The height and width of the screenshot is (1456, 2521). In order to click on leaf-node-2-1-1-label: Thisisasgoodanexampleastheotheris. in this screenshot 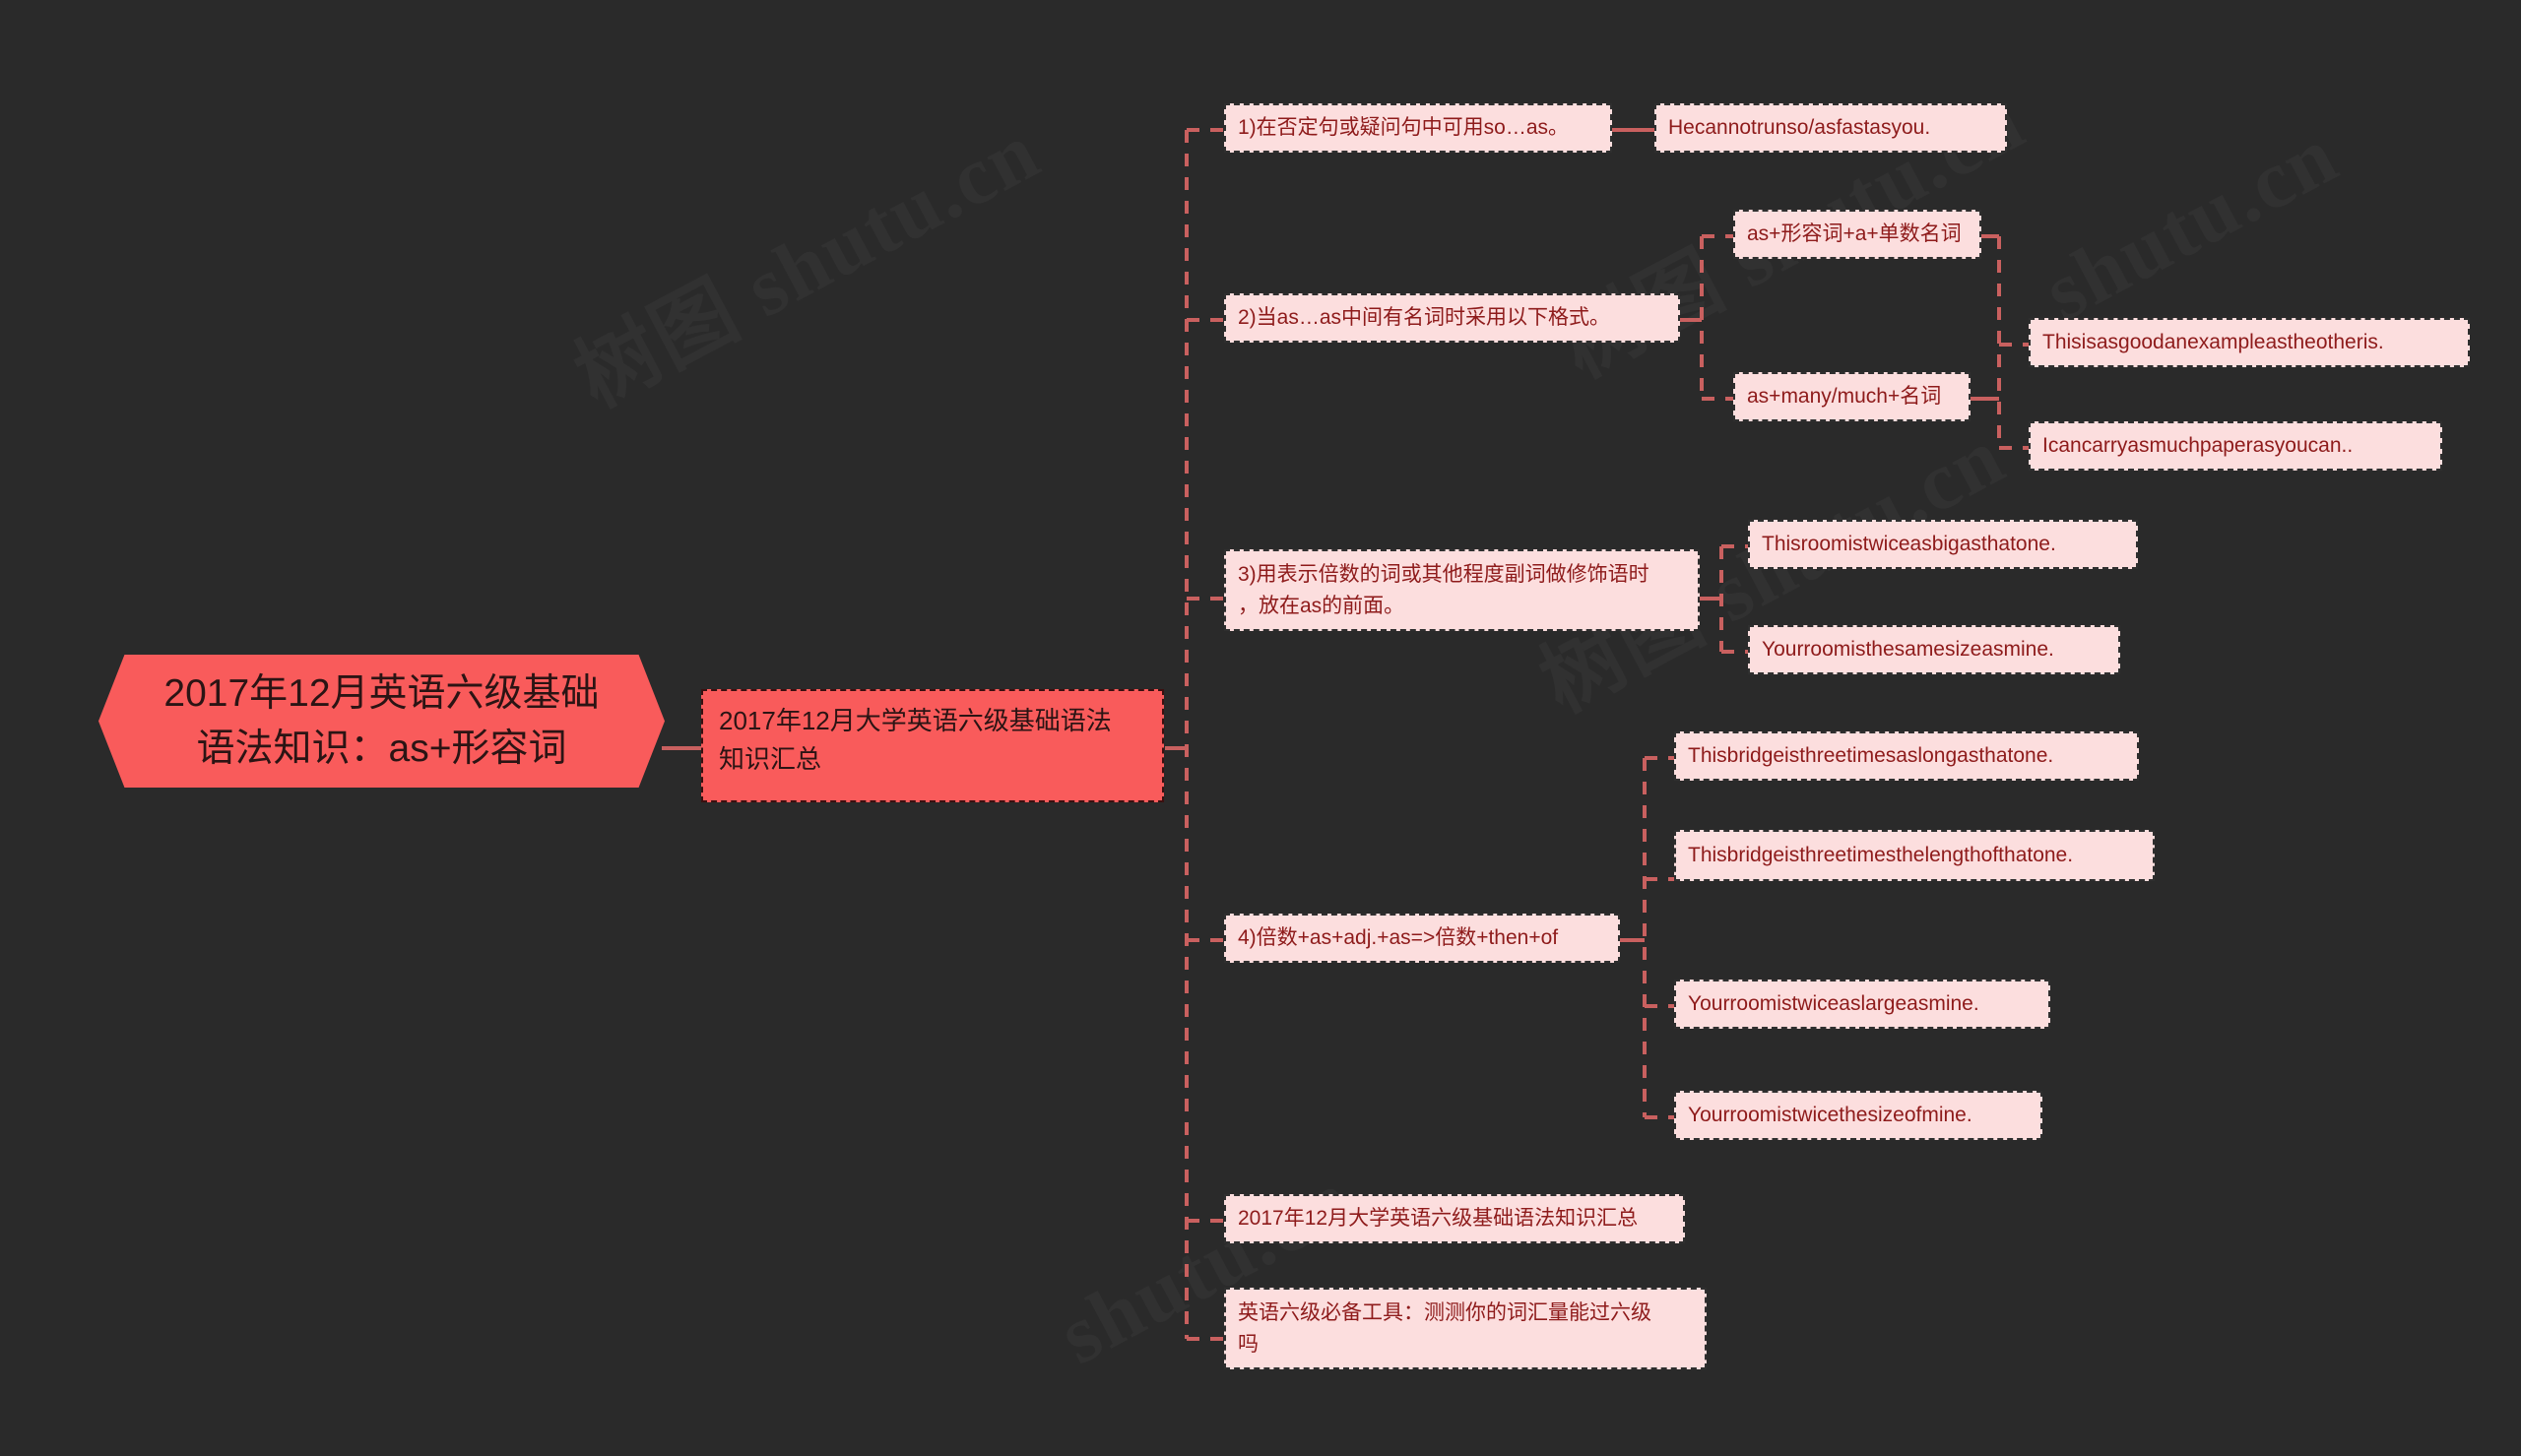, I will do `click(2213, 342)`.